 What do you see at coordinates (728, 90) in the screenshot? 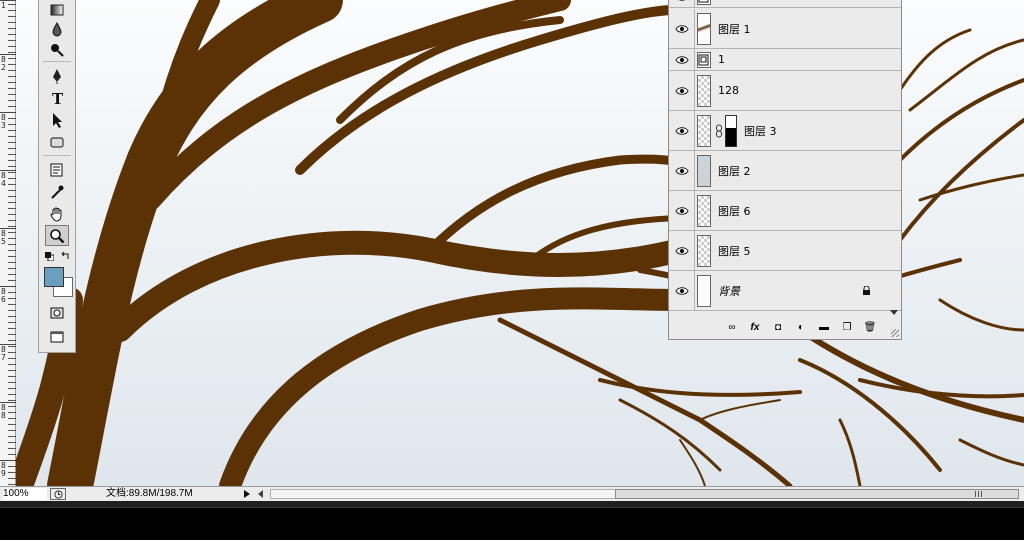
I see `layer-name: 128` at bounding box center [728, 90].